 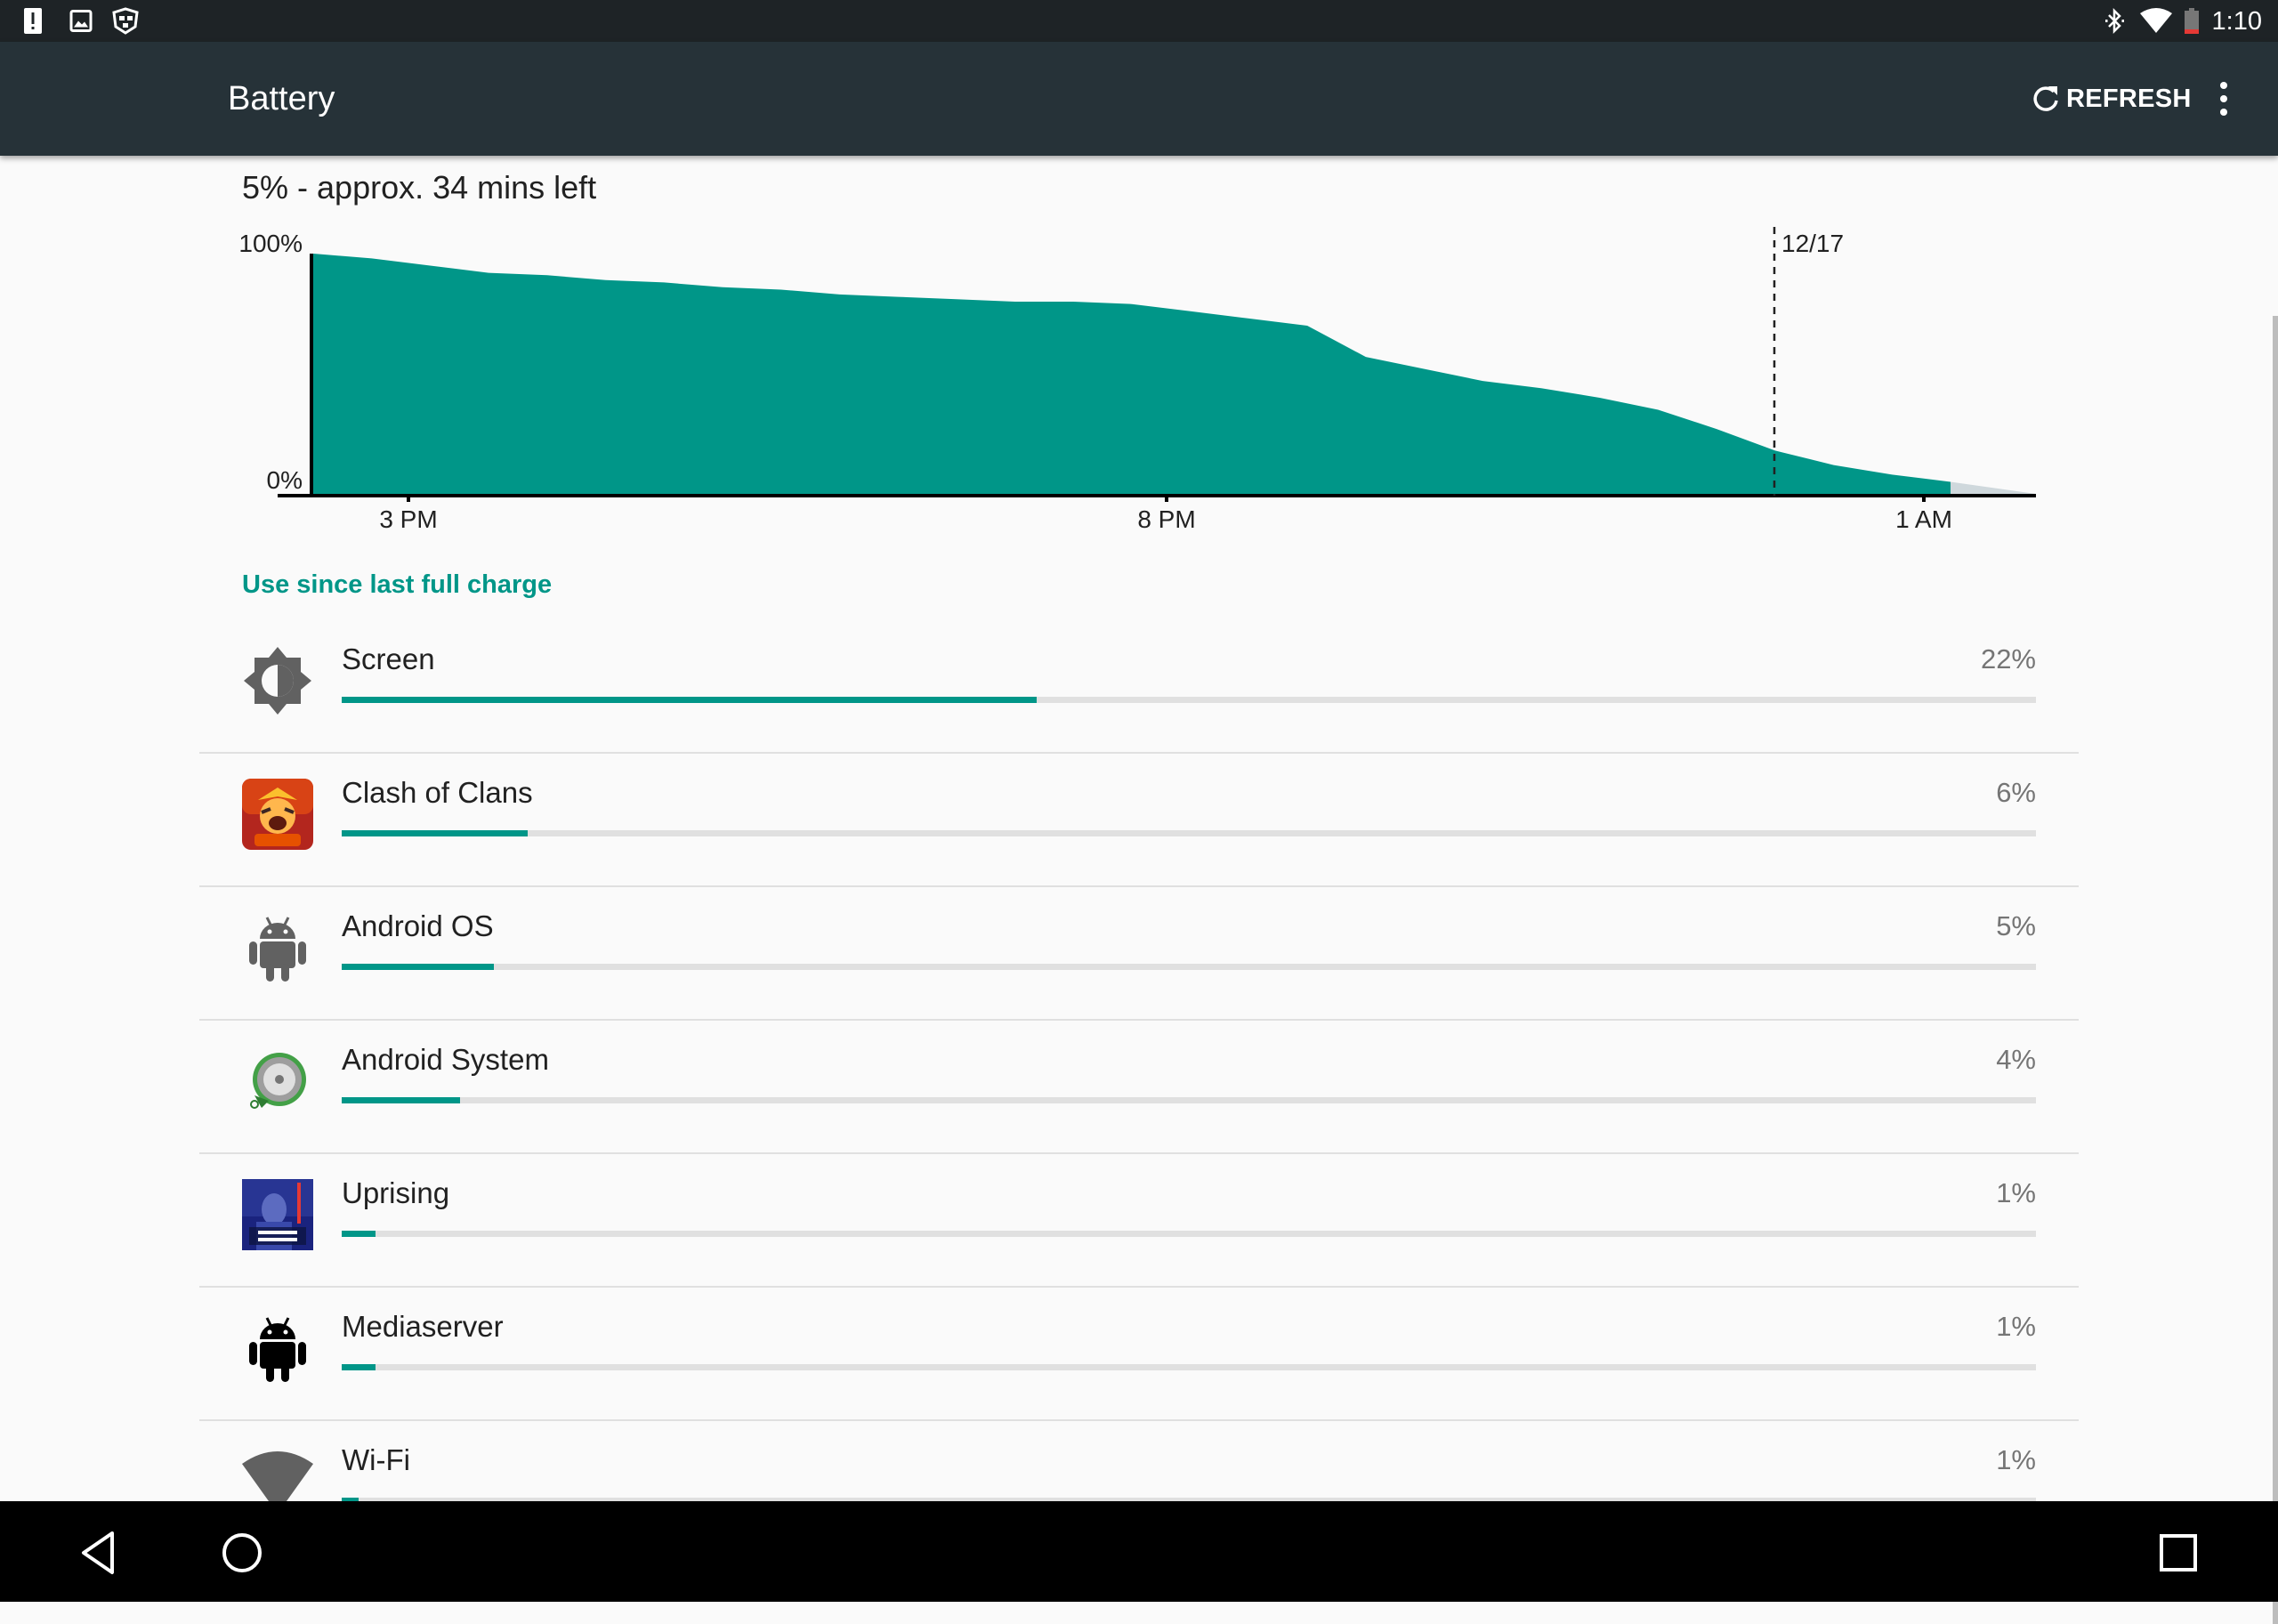 What do you see at coordinates (2016, 1059) in the screenshot?
I see `usage-percent: 4%` at bounding box center [2016, 1059].